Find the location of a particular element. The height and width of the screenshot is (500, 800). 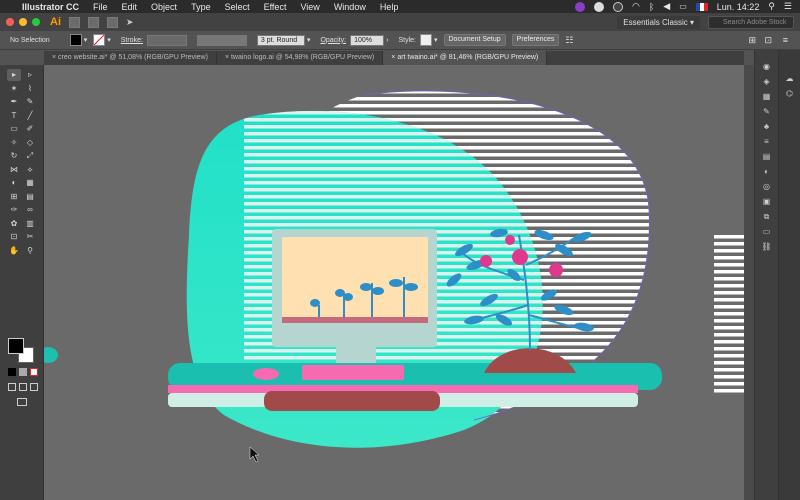

notification-icon: ☰ is located at coordinates (788, 6).